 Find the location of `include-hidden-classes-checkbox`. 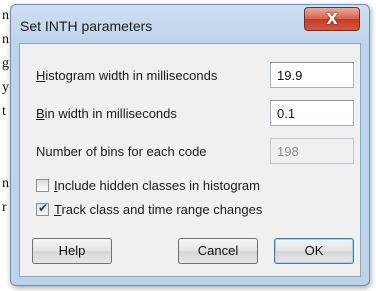

include-hidden-classes-checkbox is located at coordinates (42, 185).